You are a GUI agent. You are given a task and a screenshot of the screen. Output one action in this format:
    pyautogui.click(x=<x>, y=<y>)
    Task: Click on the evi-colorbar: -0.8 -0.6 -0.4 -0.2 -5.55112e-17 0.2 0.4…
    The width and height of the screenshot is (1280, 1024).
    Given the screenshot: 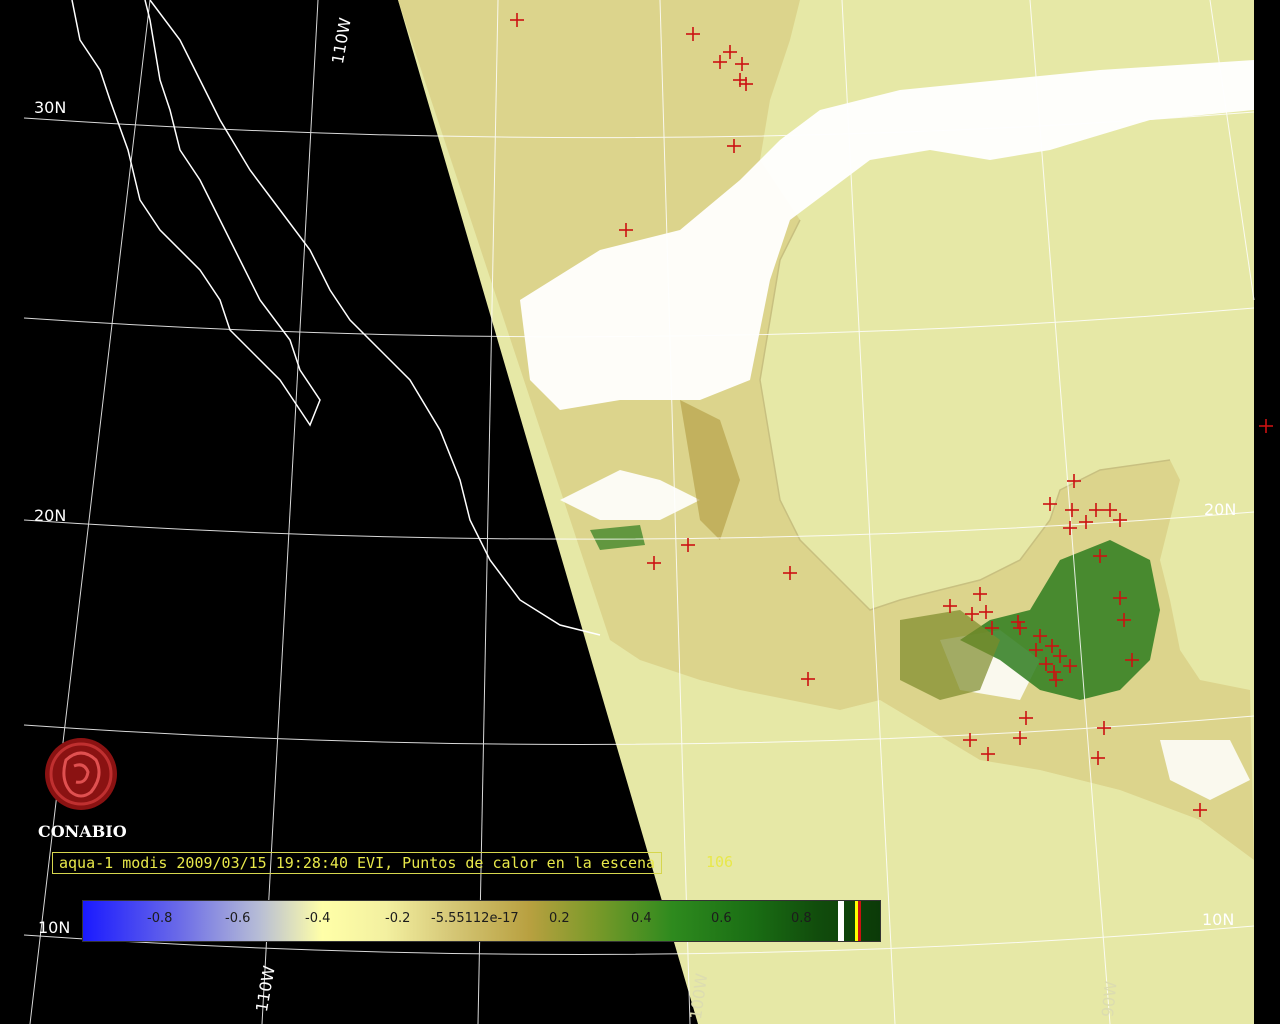 What is the action you would take?
    pyautogui.click(x=481, y=921)
    